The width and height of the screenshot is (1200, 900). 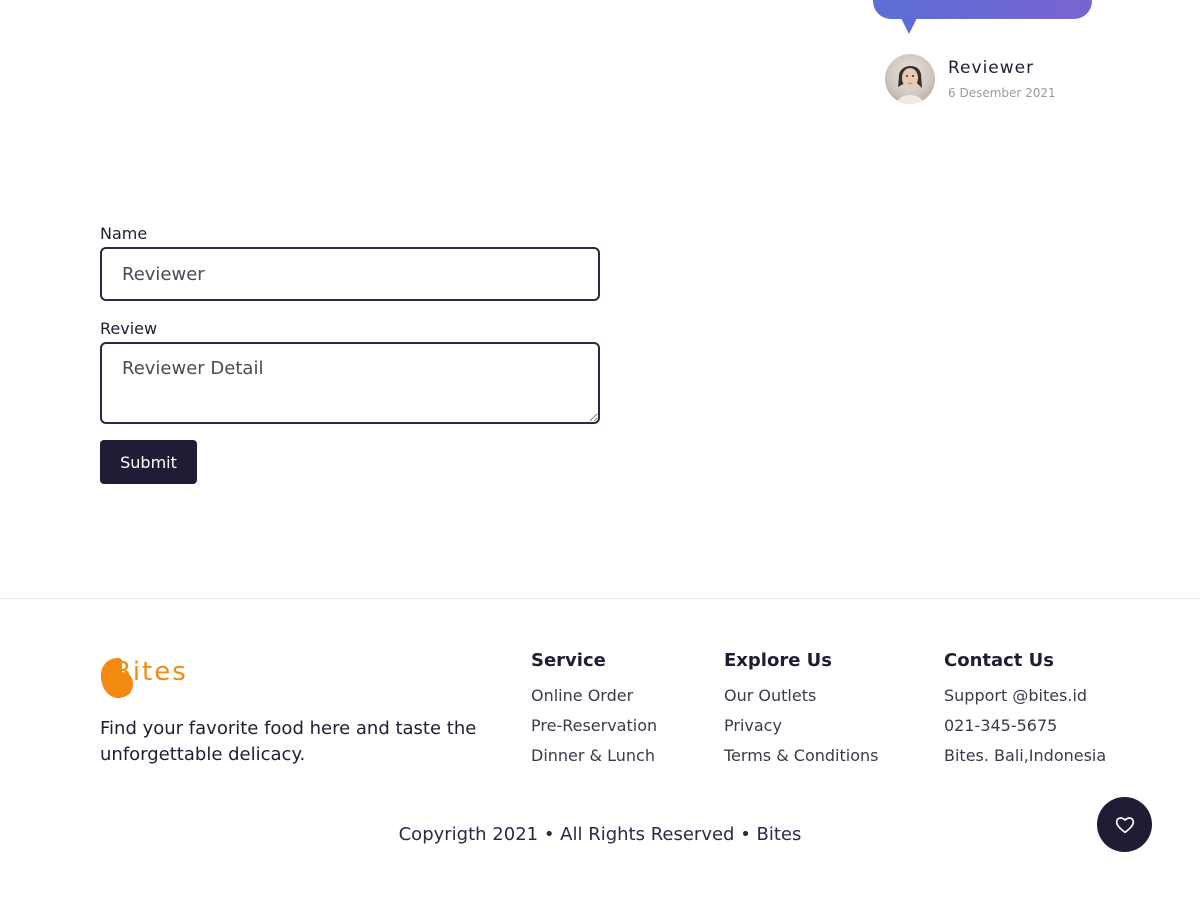 I want to click on footer-link-support-email: Support @bites.id, so click(x=1025, y=696).